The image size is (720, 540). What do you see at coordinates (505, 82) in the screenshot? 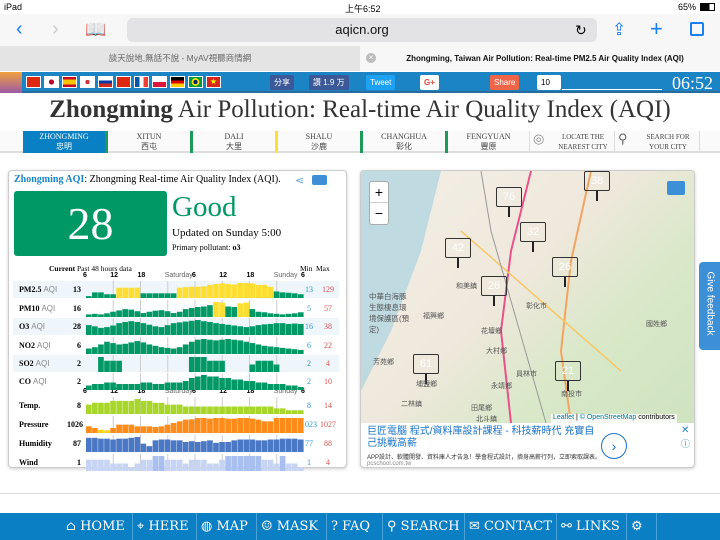
I see `share-button: Share` at bounding box center [505, 82].